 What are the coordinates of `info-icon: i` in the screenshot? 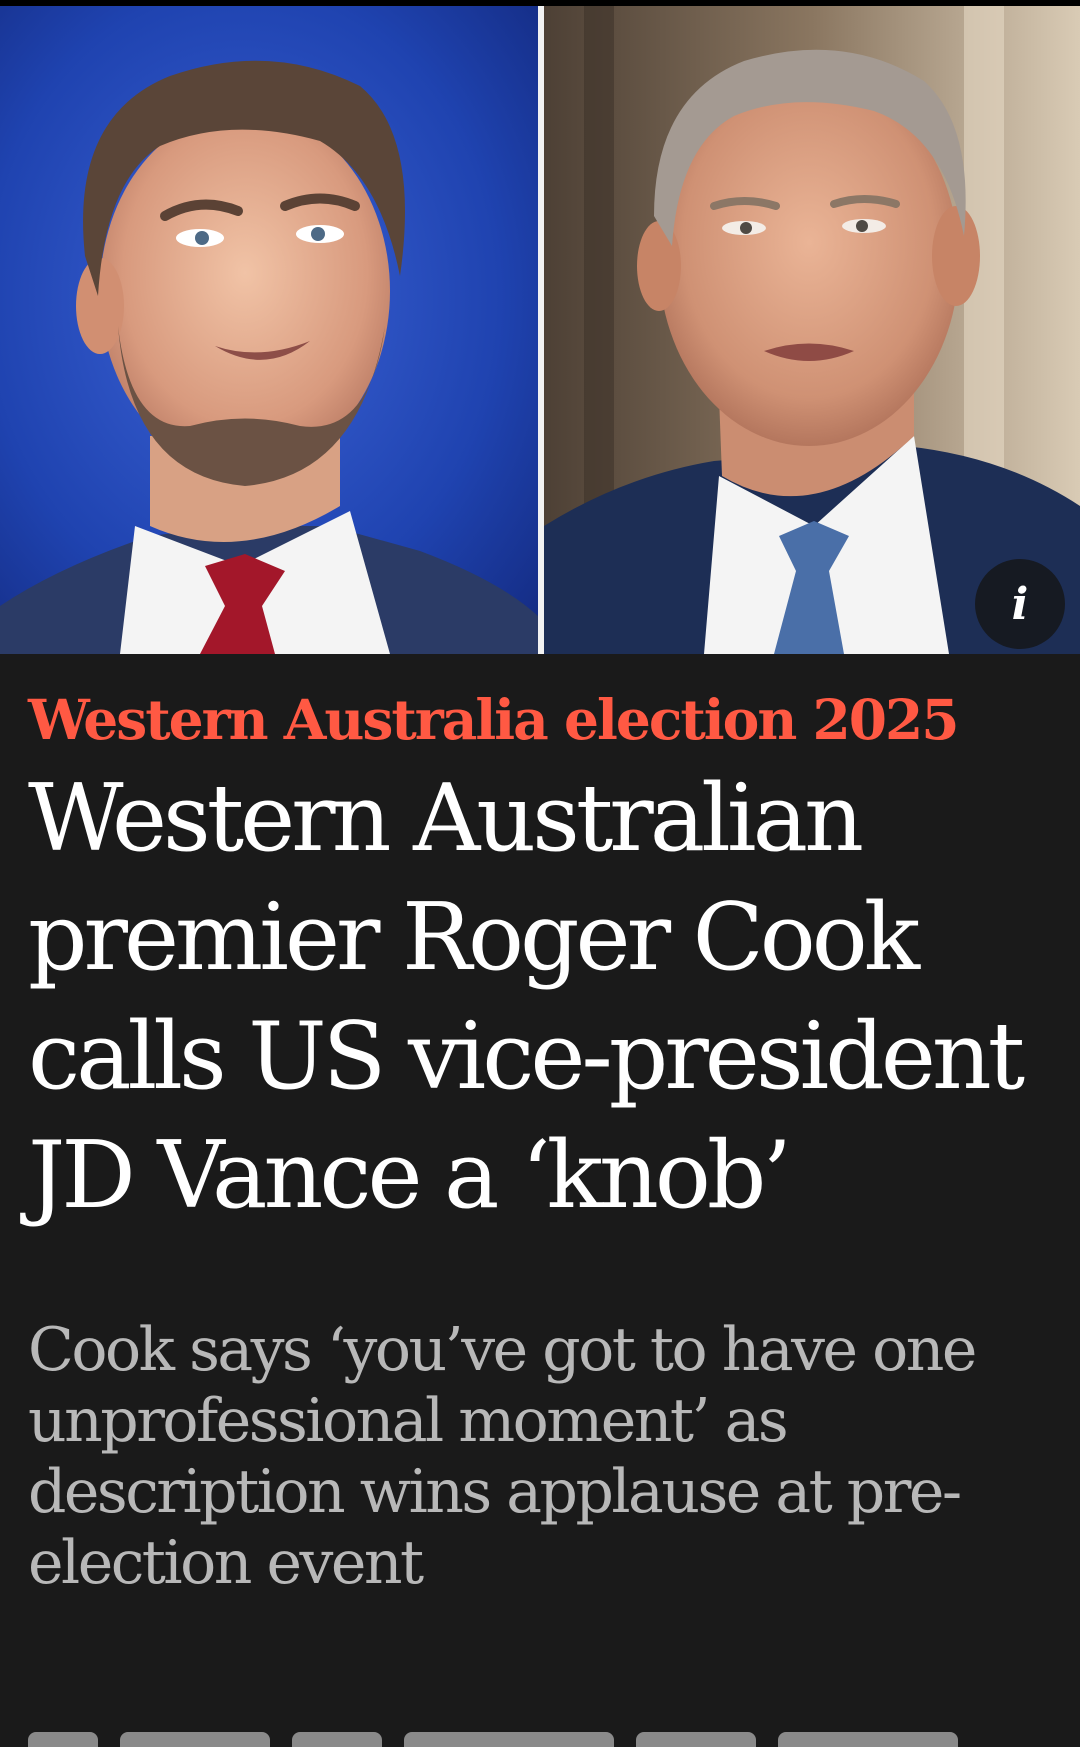 It's located at (1020, 604).